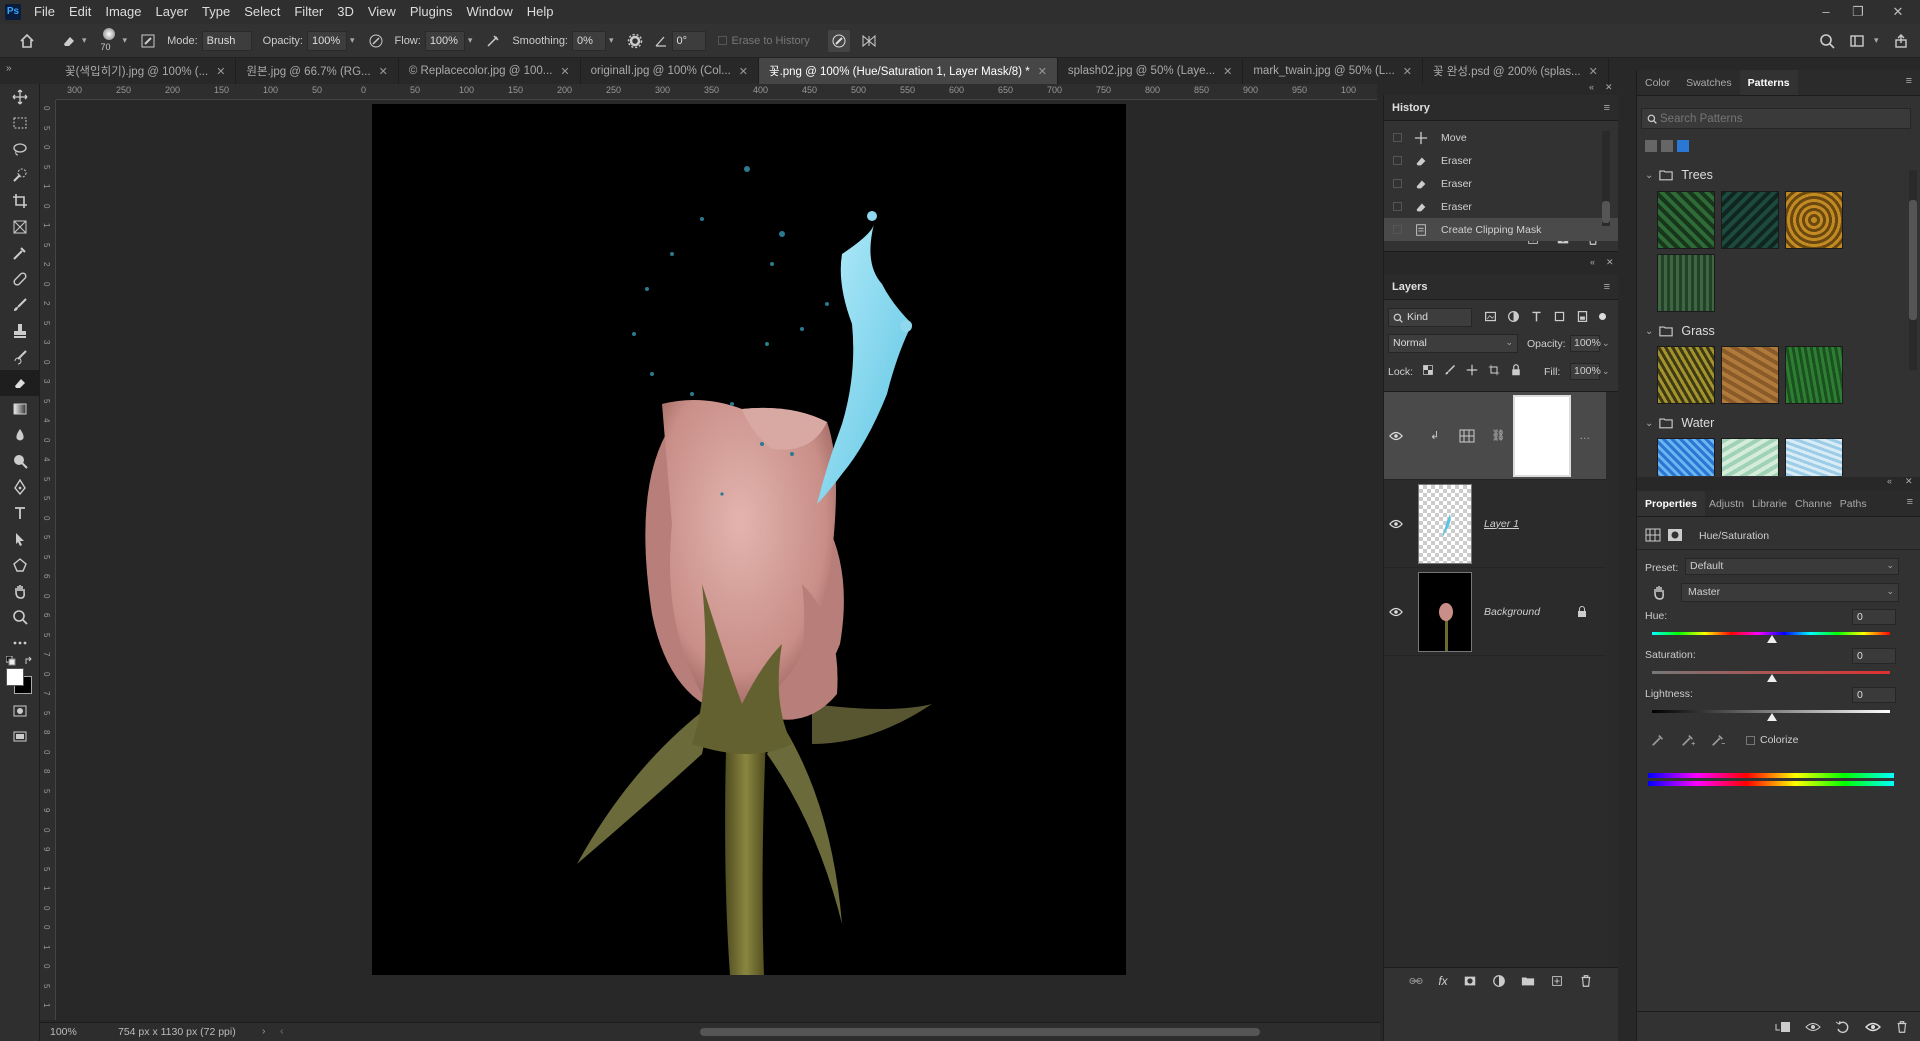 The image size is (1920, 1041). What do you see at coordinates (1409, 287) in the screenshot?
I see `layers-tab: Layers` at bounding box center [1409, 287].